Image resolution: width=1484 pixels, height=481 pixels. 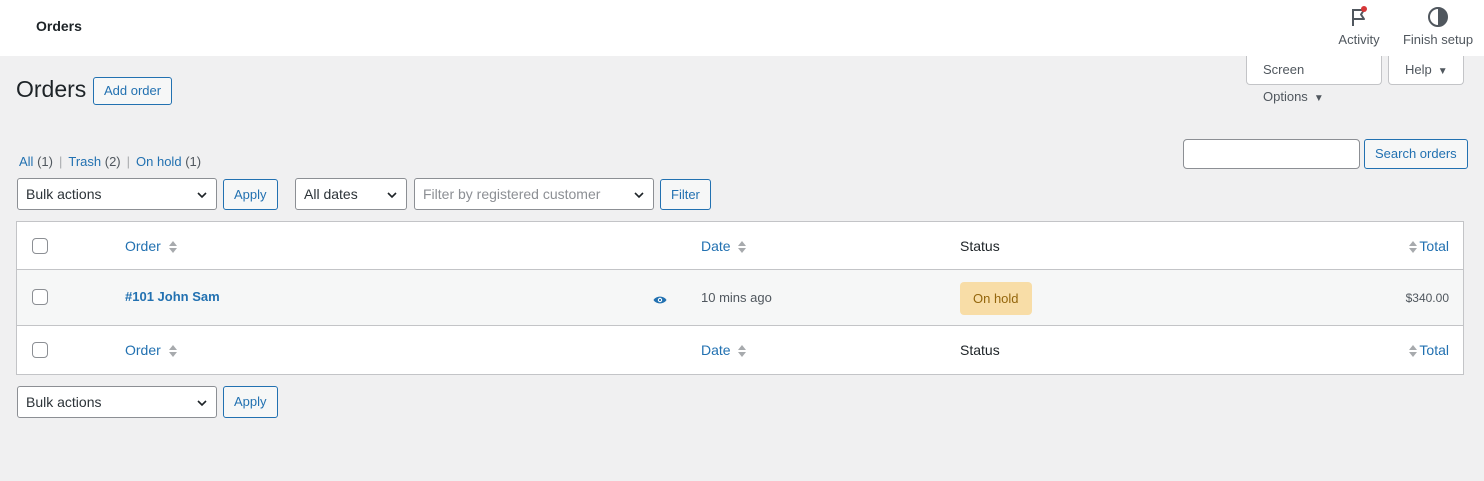 What do you see at coordinates (26, 161) in the screenshot?
I see `view-all-link: All` at bounding box center [26, 161].